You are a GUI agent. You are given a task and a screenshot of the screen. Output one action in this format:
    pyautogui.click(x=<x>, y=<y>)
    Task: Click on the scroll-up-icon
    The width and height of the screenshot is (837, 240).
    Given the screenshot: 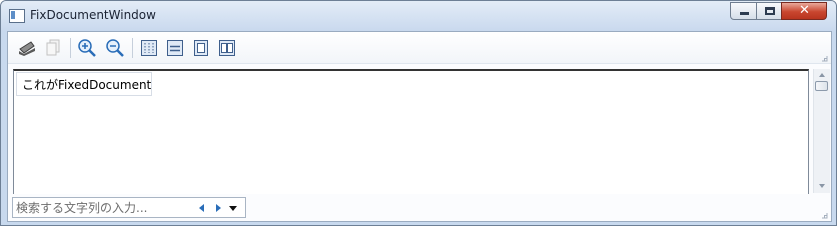 What is the action you would take?
    pyautogui.click(x=822, y=75)
    